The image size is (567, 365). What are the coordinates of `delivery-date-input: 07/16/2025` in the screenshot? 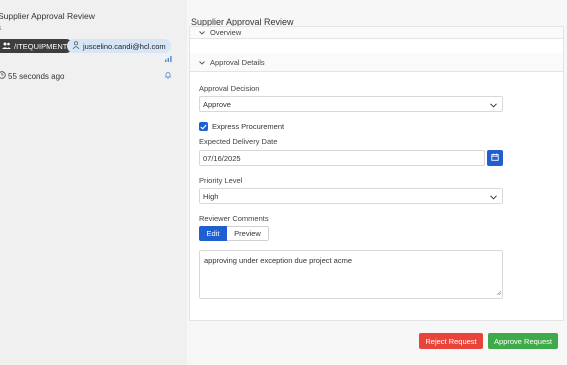 It's located at (342, 158).